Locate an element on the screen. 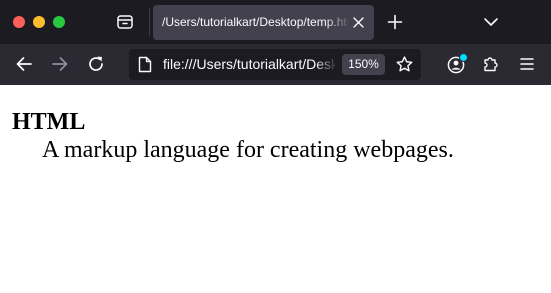  tab-separator is located at coordinates (149, 22).